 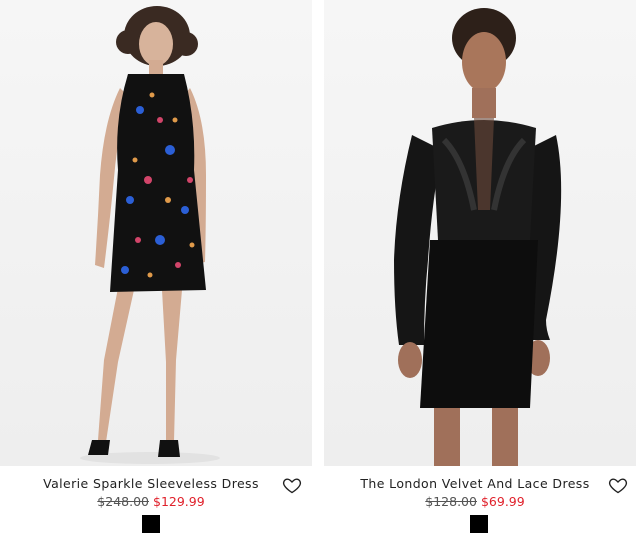 I want to click on product-name: The London Velvet And Lace Dress, so click(x=475, y=483).